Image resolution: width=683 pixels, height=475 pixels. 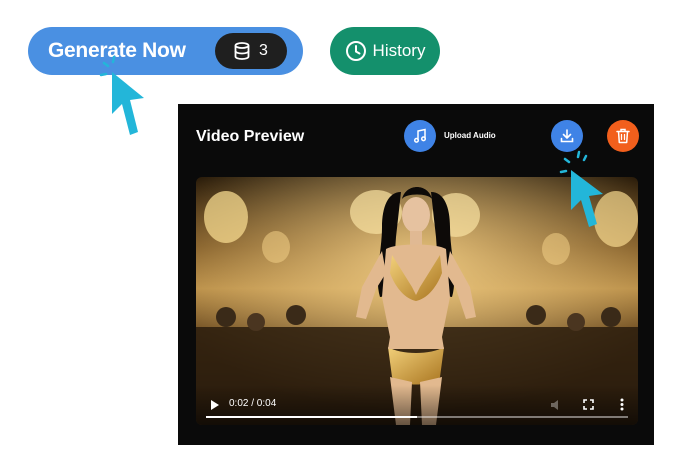 I want to click on video-time: 0:02 / 0:04, so click(x=253, y=403).